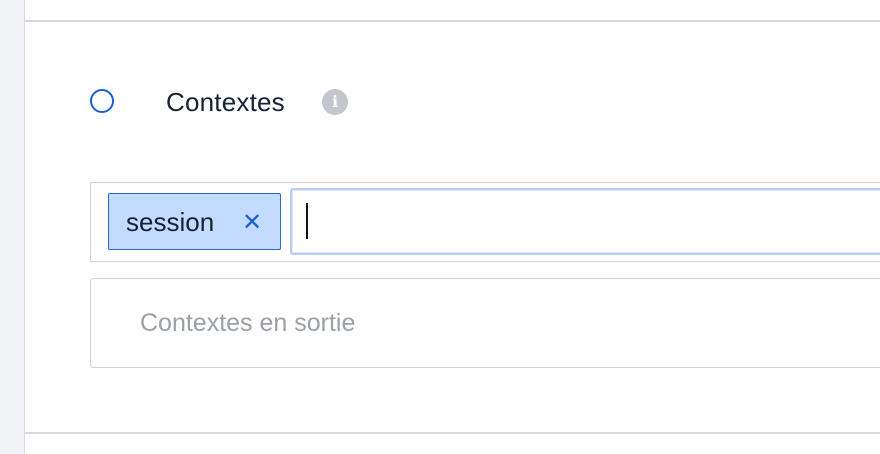 The image size is (880, 454). I want to click on section-radio-button, so click(102, 101).